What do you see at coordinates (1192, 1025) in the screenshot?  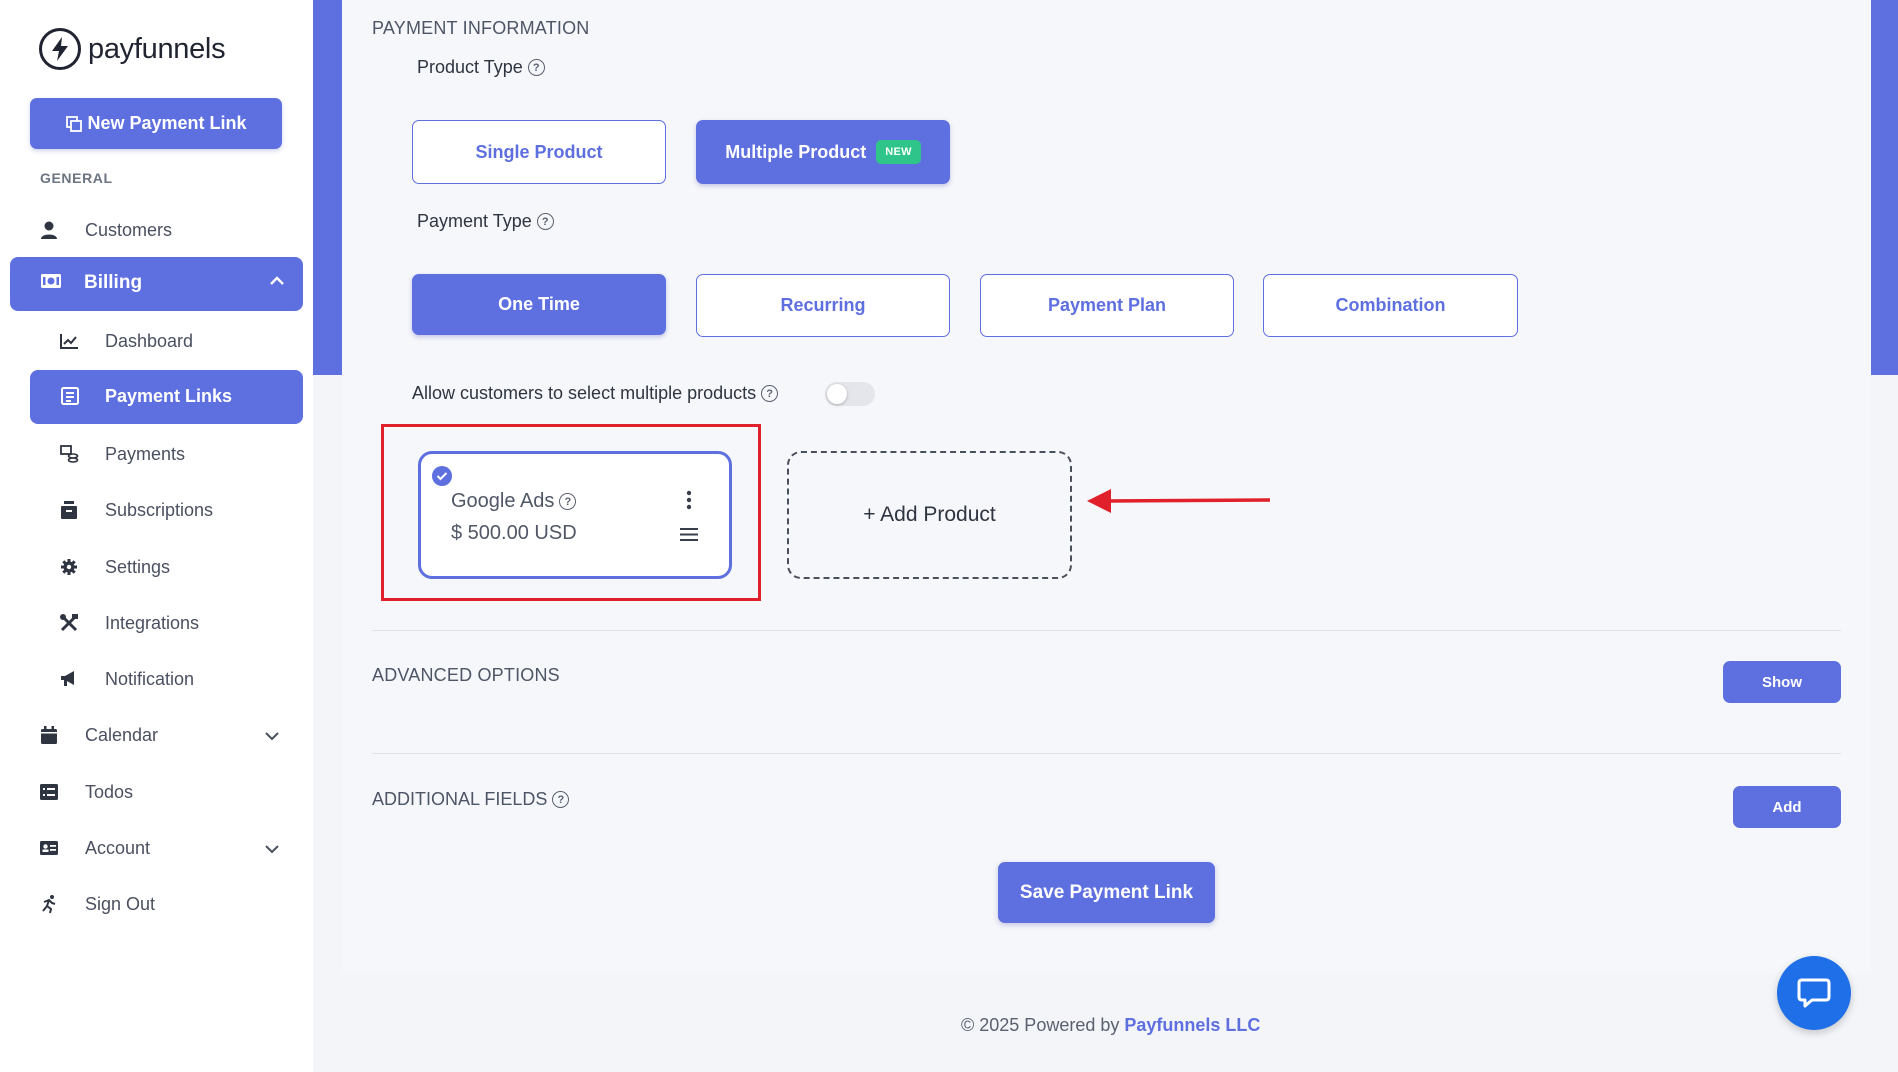 I see `footer-brand-link: Payfunnels LLC` at bounding box center [1192, 1025].